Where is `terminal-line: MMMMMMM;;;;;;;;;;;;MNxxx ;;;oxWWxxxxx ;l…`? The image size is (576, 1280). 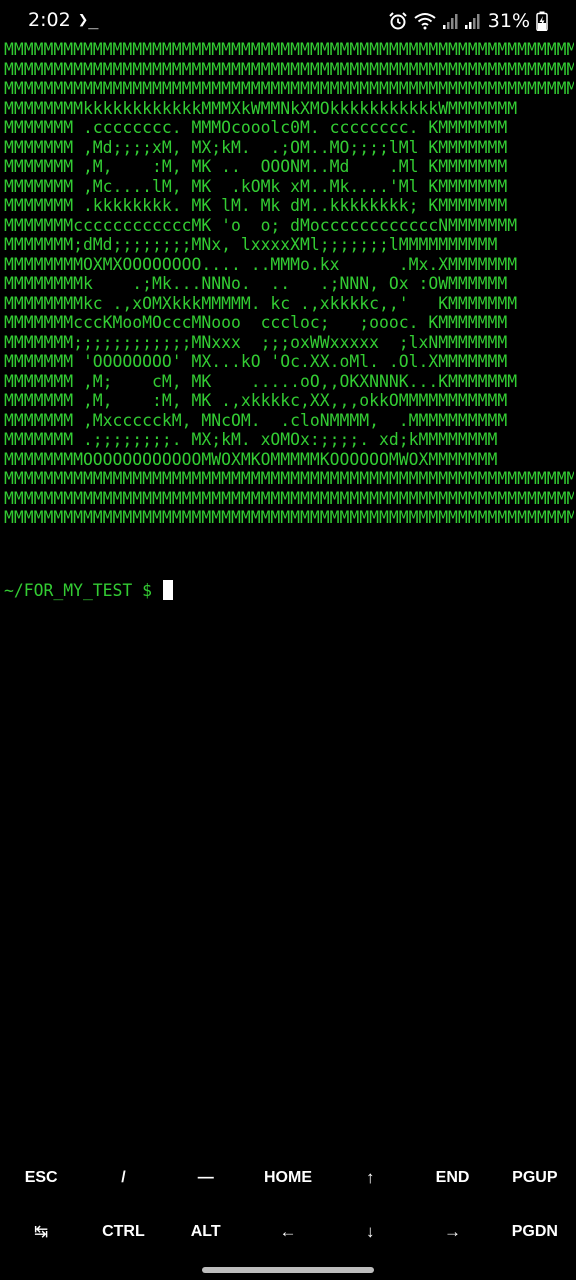
terminal-line: MMMMMMM;;;;;;;;;;;;MNxxx ;;;oxWWxxxxx ;l… is located at coordinates (256, 342).